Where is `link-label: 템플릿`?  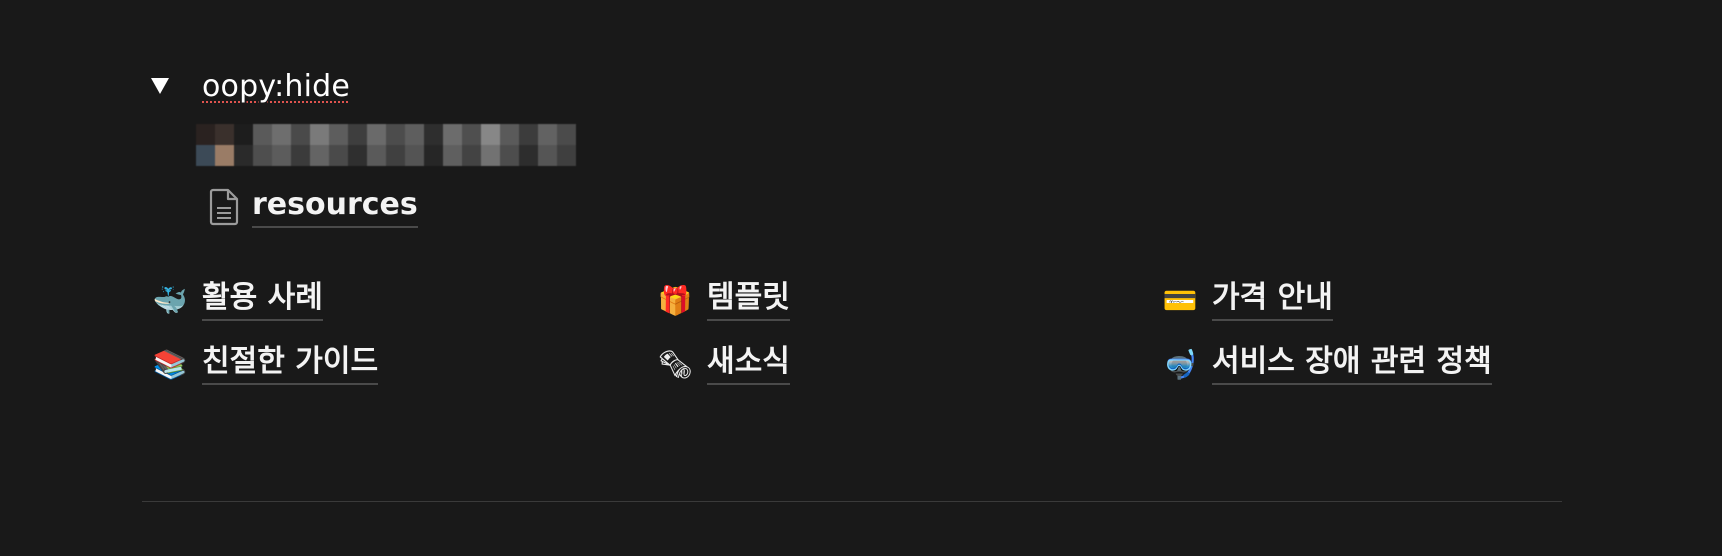 link-label: 템플릿 is located at coordinates (748, 300).